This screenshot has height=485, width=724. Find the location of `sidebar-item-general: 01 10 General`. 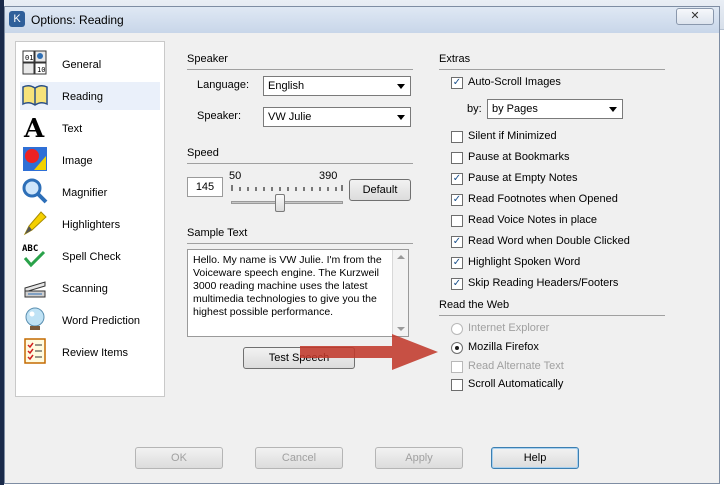

sidebar-item-general: 01 10 General is located at coordinates (90, 64).